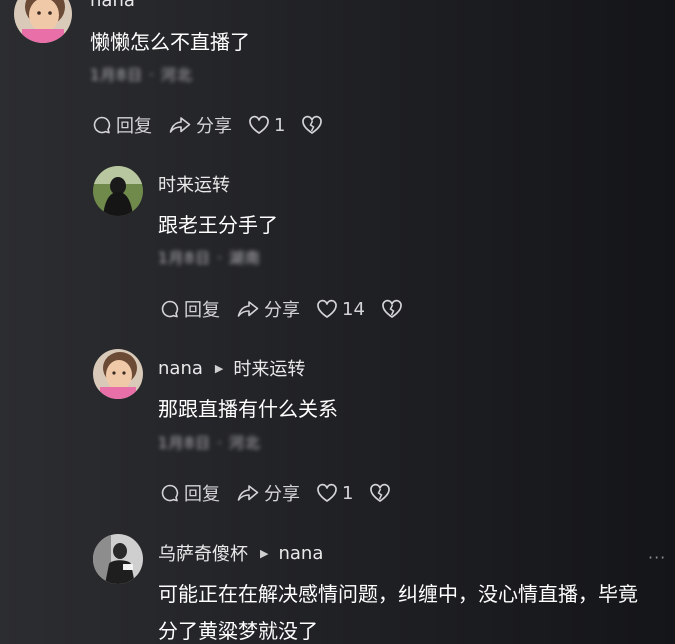 This screenshot has width=675, height=644. Describe the element at coordinates (170, 42) in the screenshot. I see `comment-text: 懒懒怎么不直播了` at that location.